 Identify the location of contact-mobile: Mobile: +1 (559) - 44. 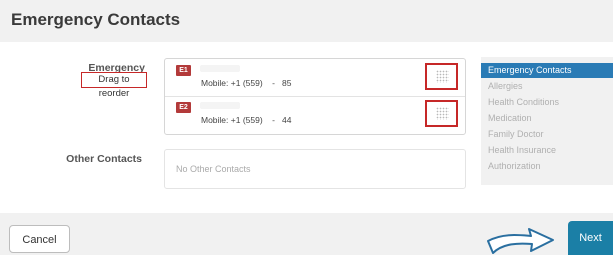
(246, 120).